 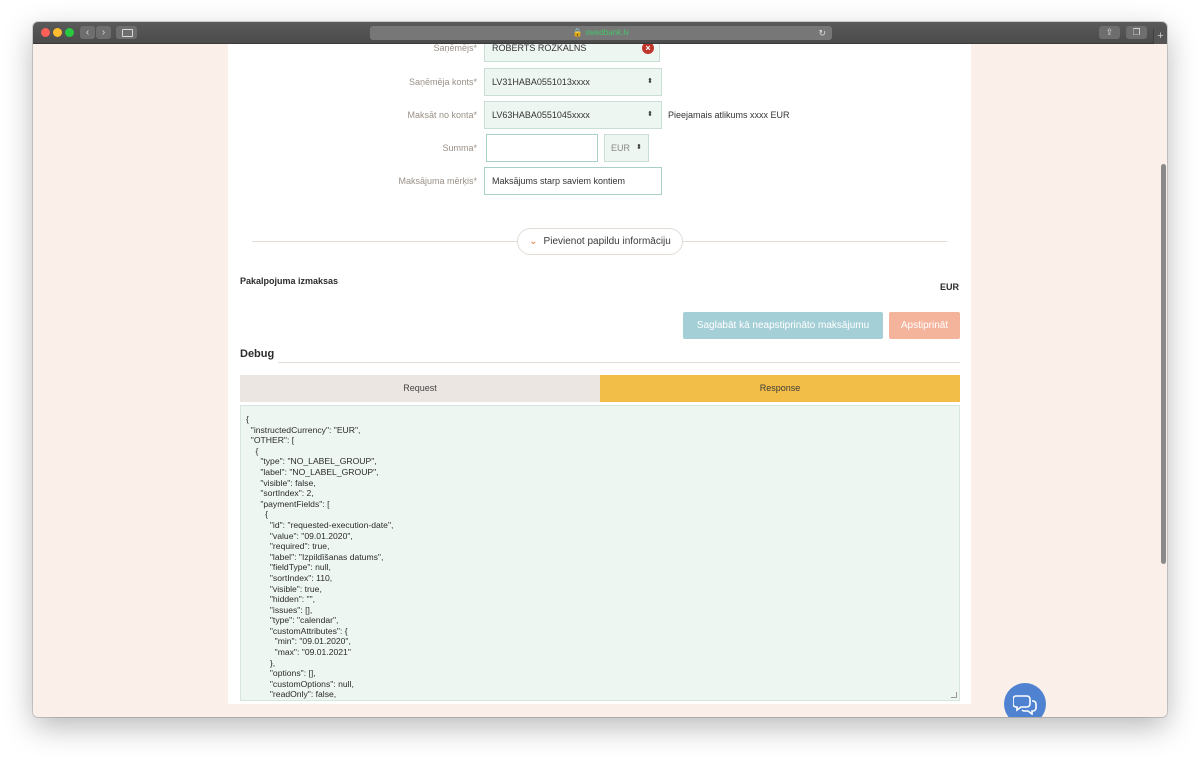 What do you see at coordinates (291, 694) in the screenshot?
I see `code-line: "readOnly": false,` at bounding box center [291, 694].